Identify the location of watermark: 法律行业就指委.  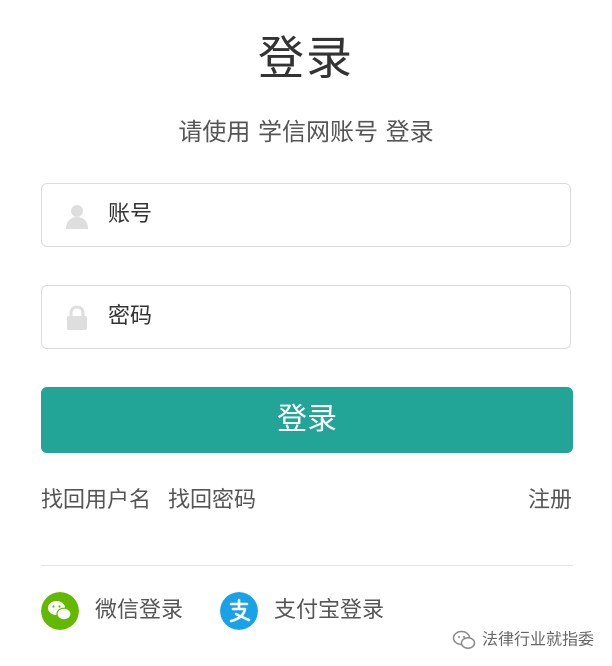
(523, 639).